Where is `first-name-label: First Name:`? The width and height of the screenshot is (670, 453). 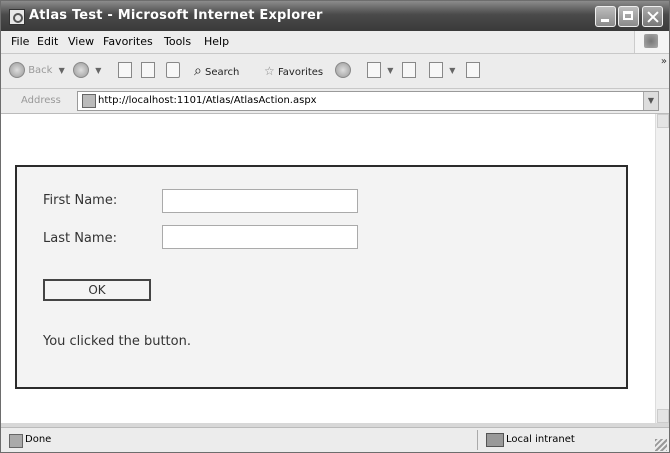 first-name-label: First Name: is located at coordinates (80, 200).